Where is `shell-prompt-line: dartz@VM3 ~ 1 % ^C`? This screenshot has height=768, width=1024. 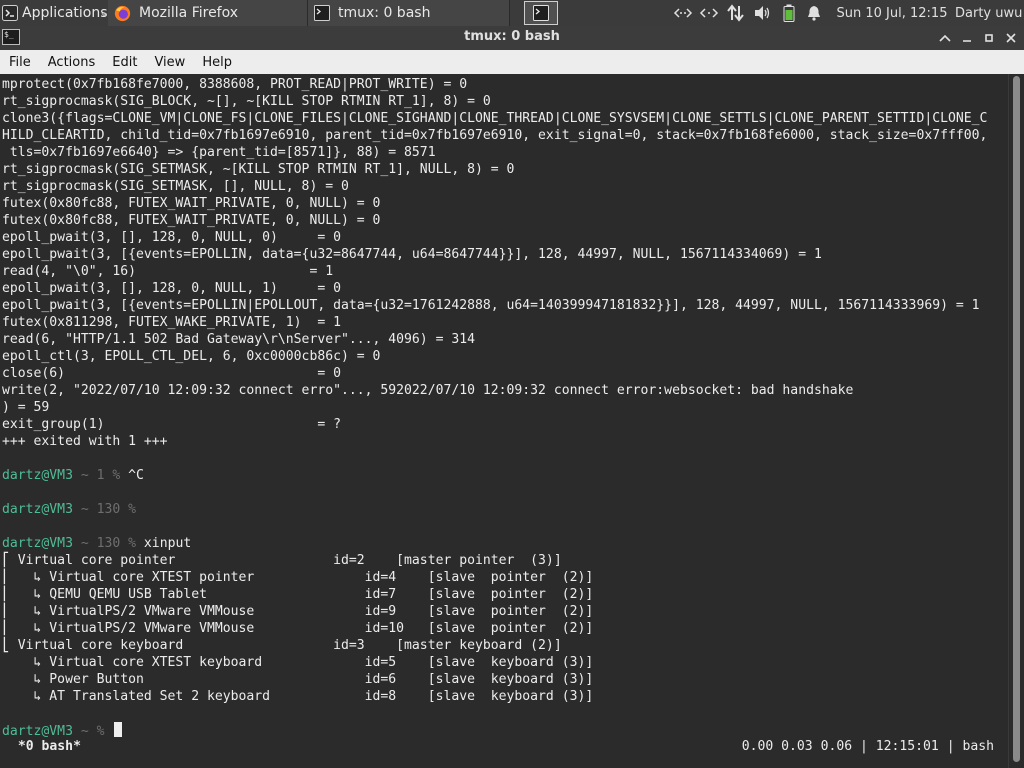
shell-prompt-line: dartz@VM3 ~ 1 % ^C is located at coordinates (73, 475).